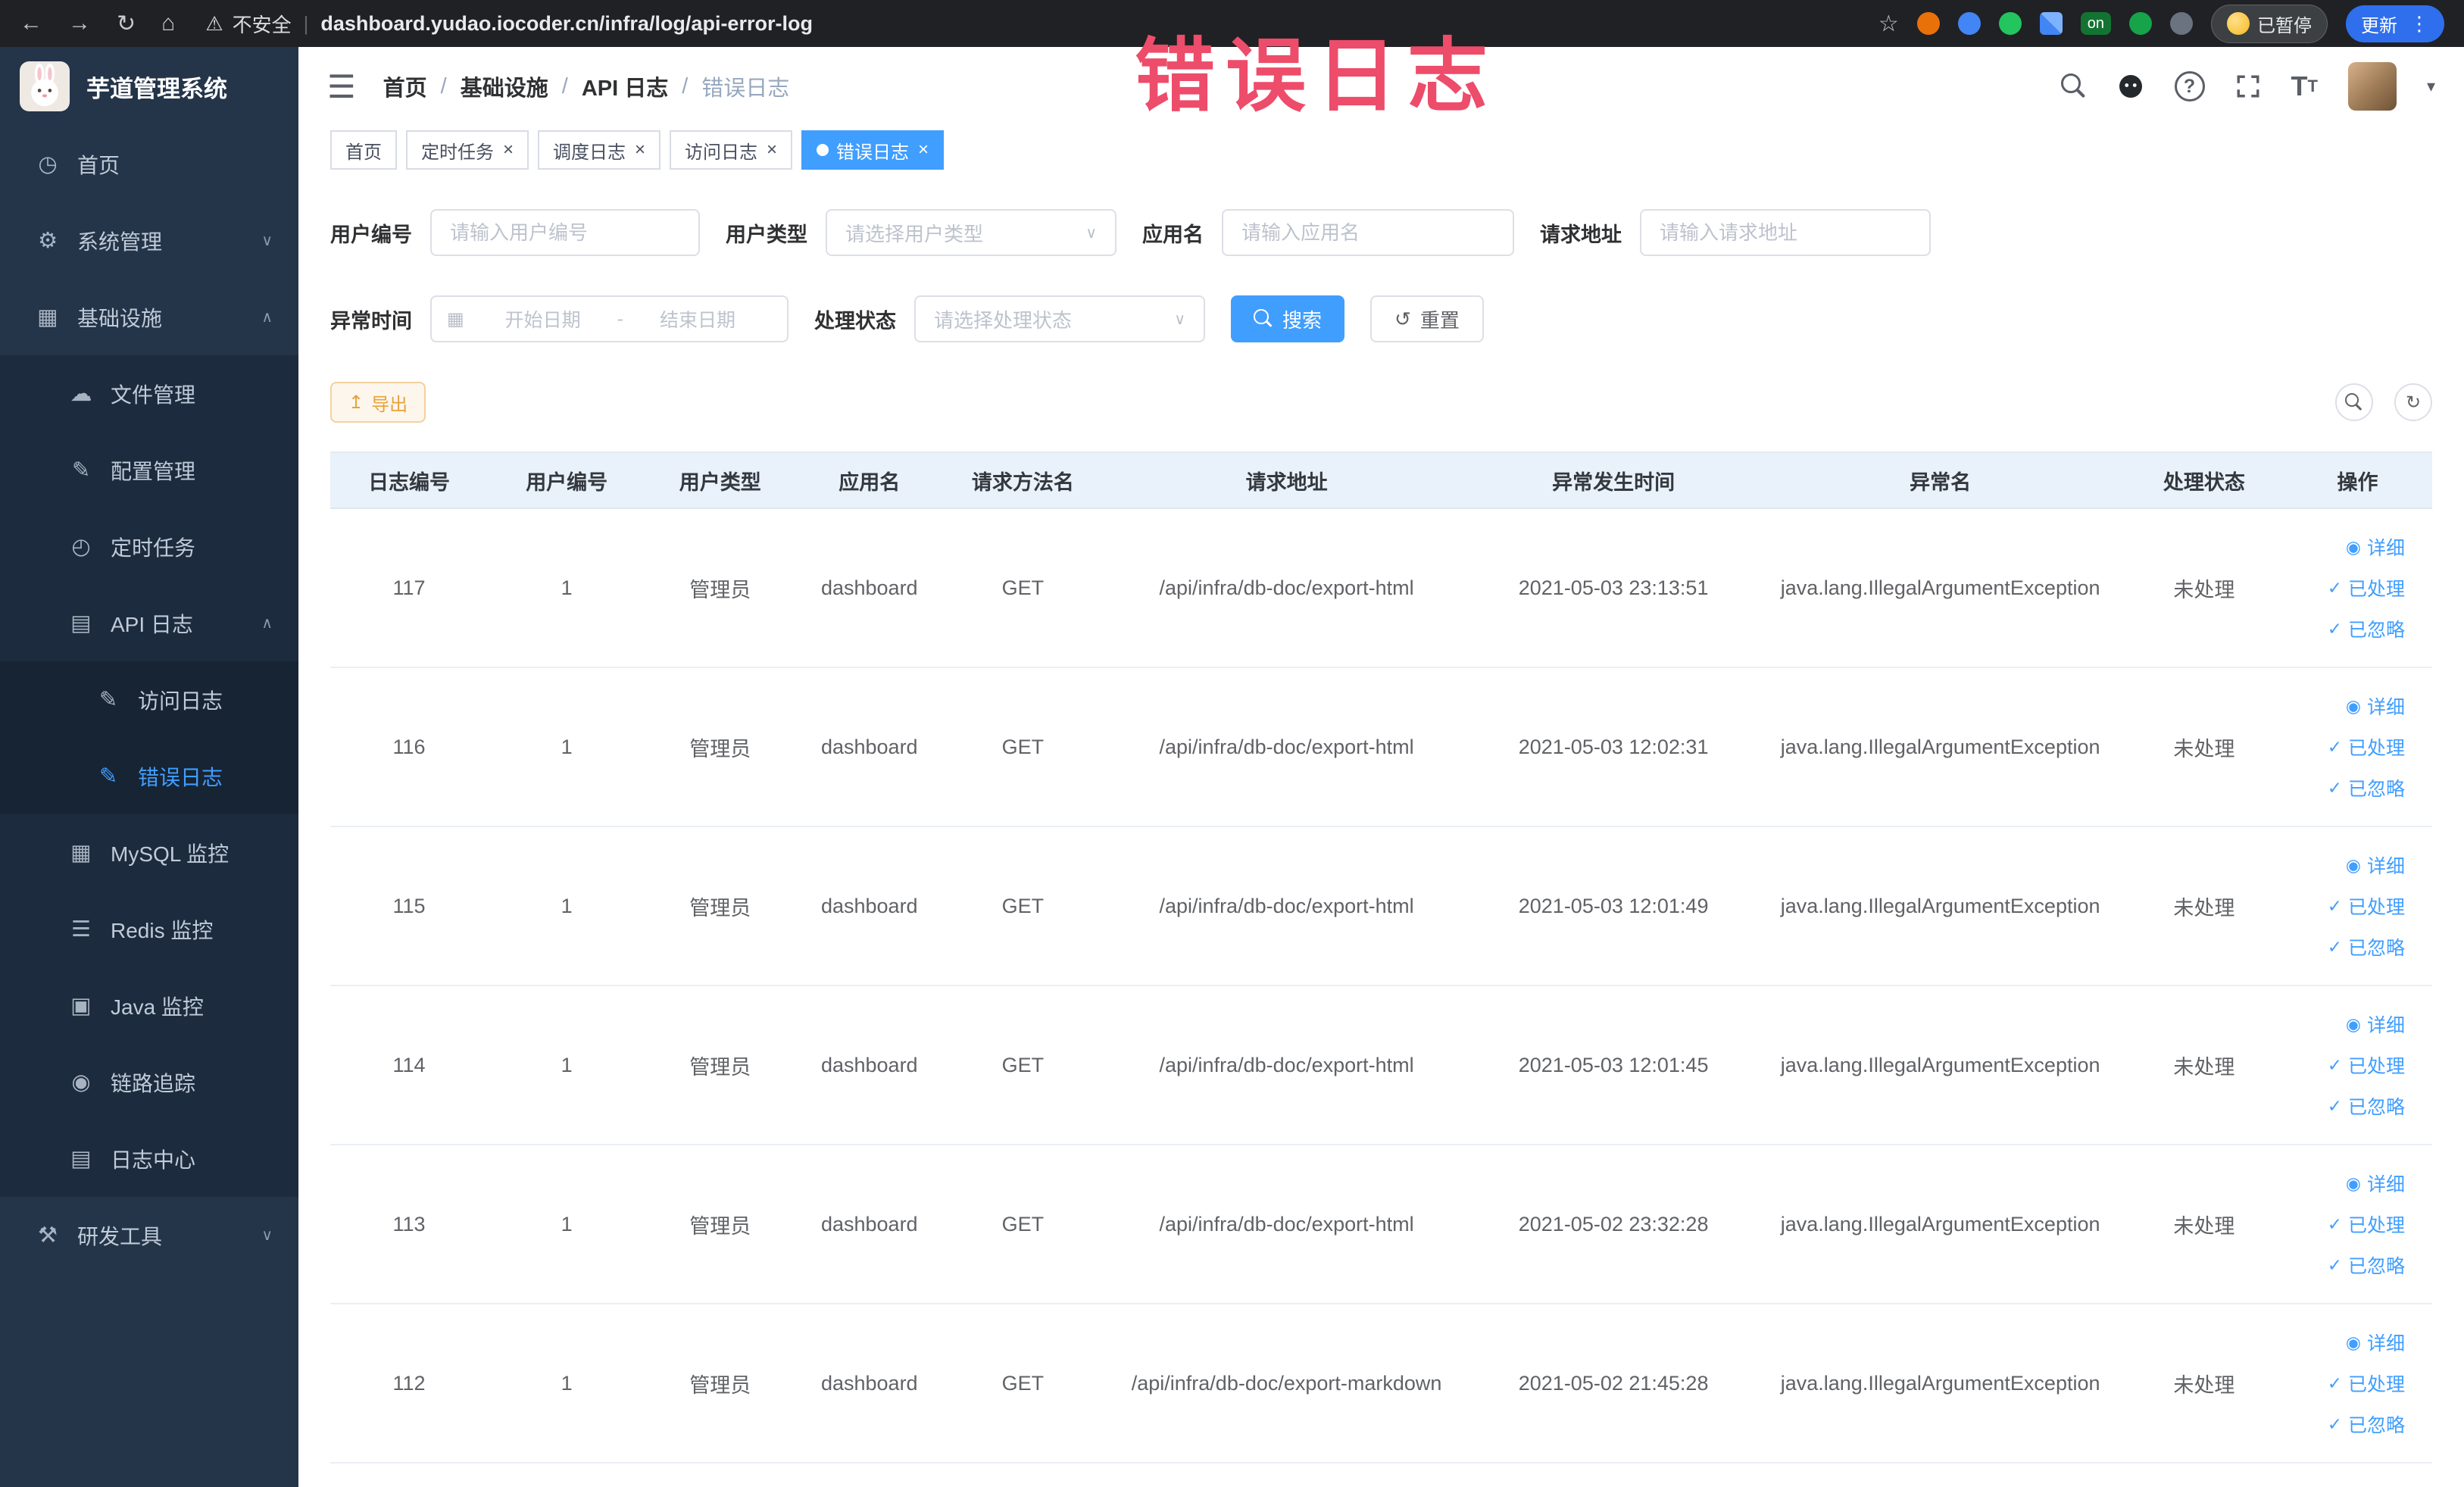 This screenshot has height=1487, width=2464. I want to click on toggle-search-button, so click(2354, 402).